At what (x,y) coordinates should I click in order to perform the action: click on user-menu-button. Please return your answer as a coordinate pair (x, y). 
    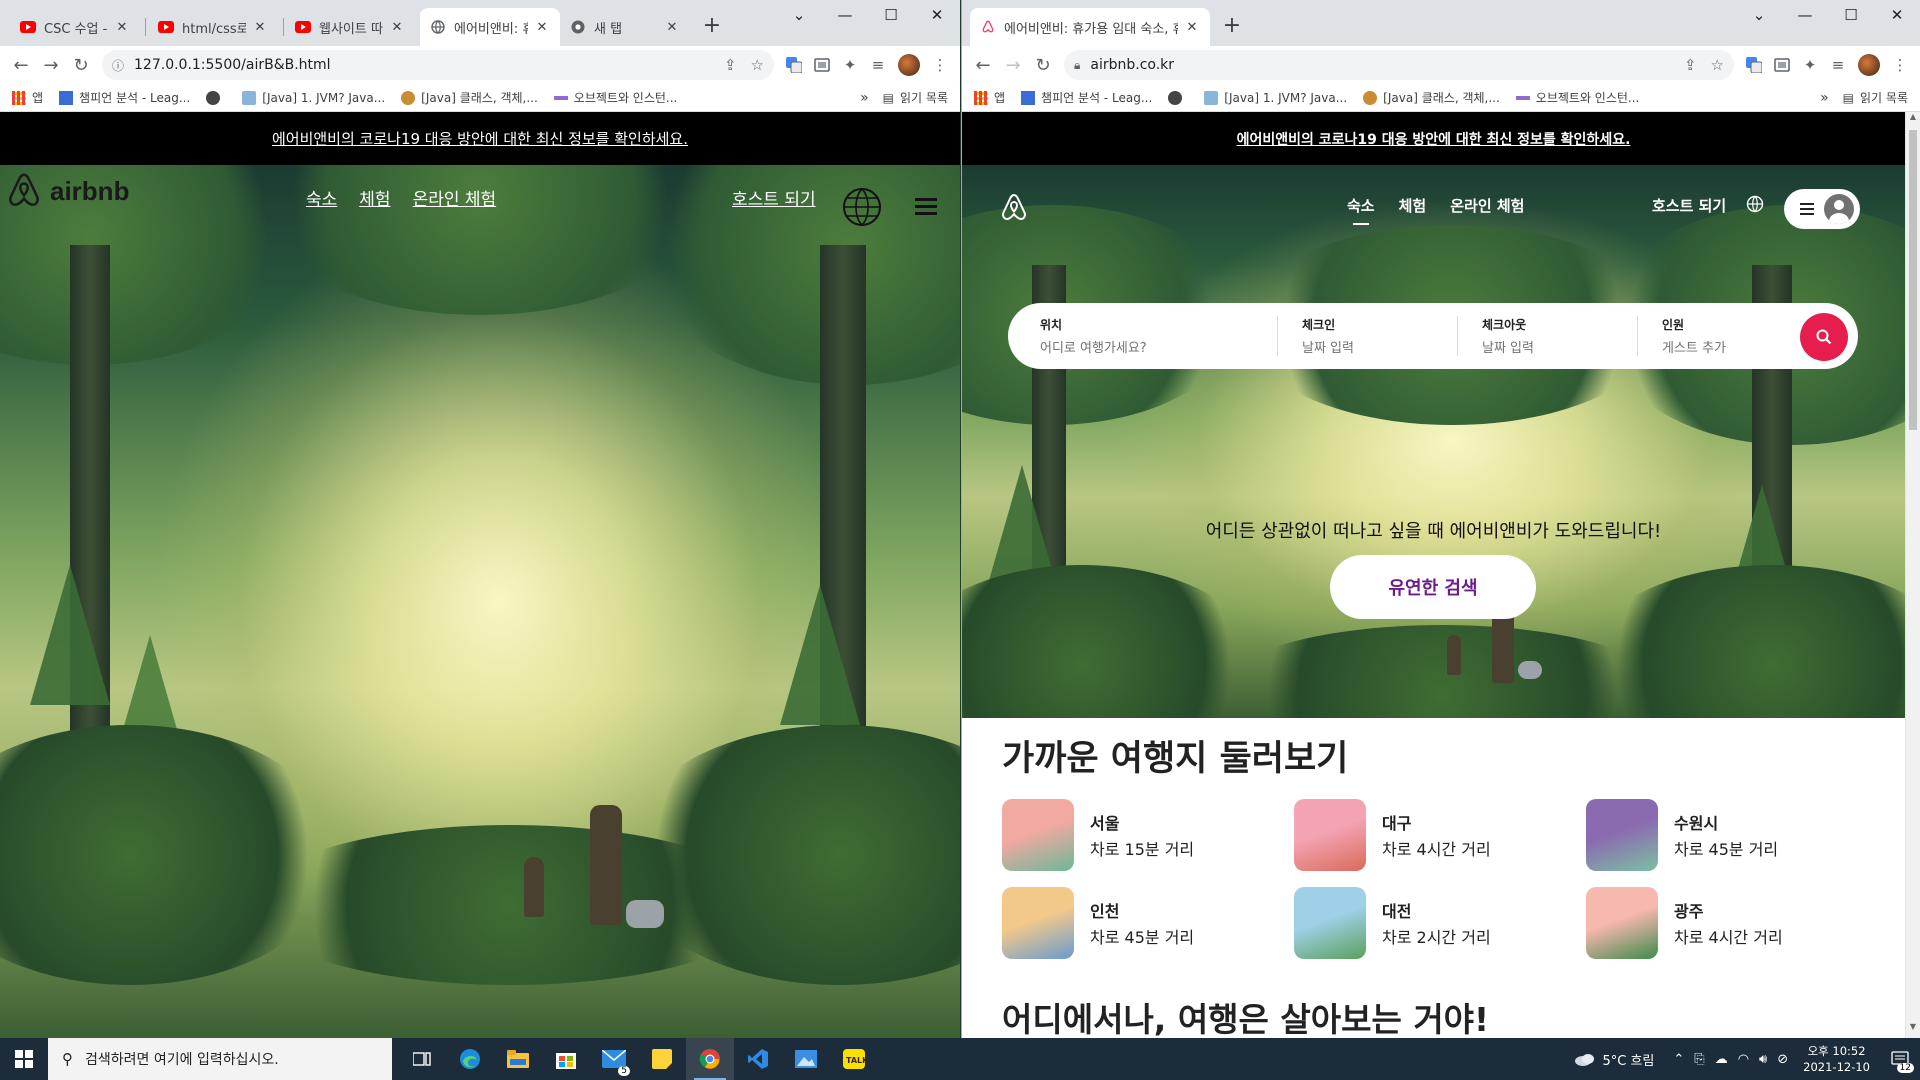
    Looking at the image, I should click on (1822, 209).